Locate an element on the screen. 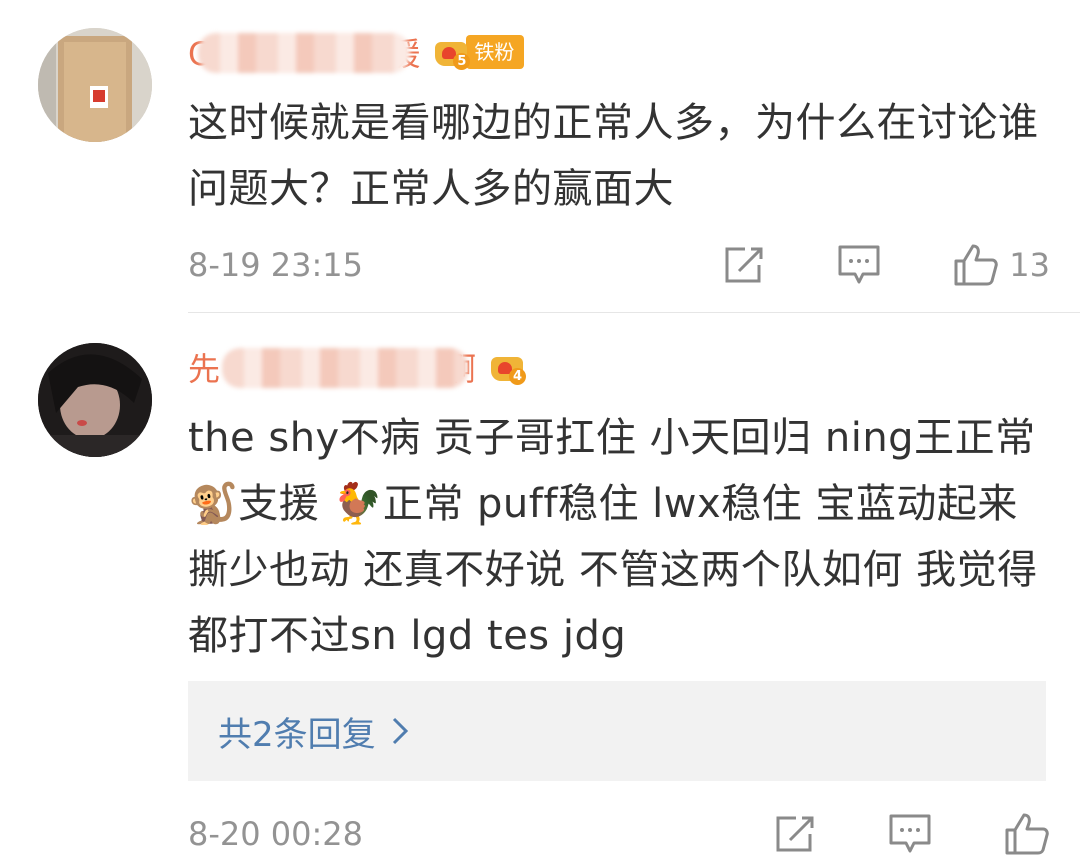  chevron-right-icon is located at coordinates (400, 731).